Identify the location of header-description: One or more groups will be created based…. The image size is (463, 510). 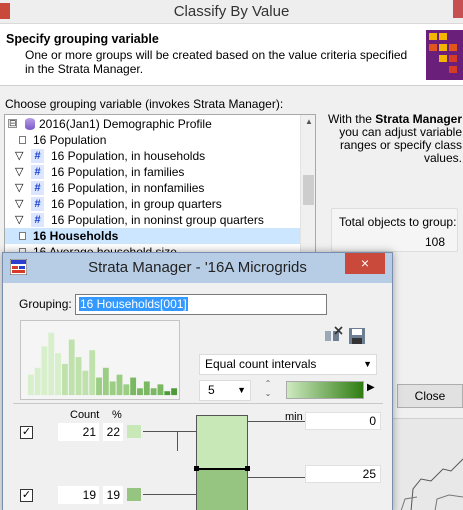
(216, 62).